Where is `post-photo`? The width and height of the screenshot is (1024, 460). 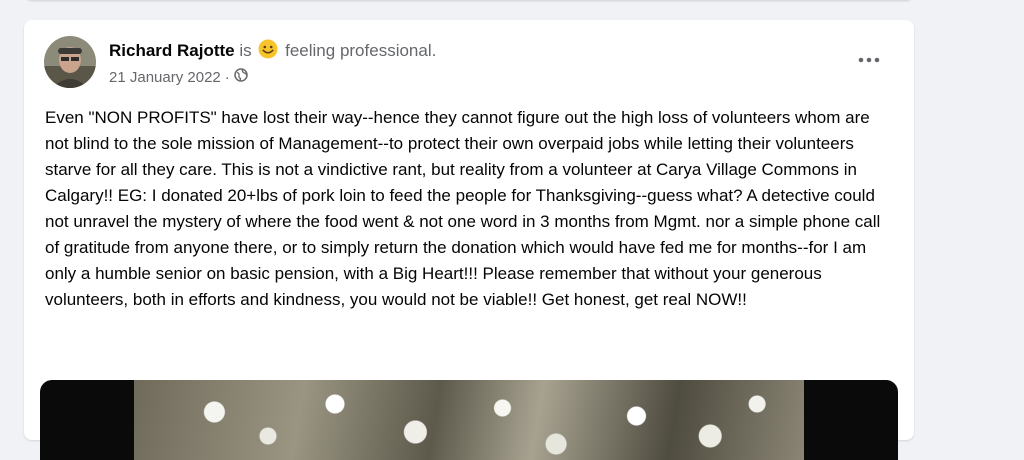
post-photo is located at coordinates (469, 420).